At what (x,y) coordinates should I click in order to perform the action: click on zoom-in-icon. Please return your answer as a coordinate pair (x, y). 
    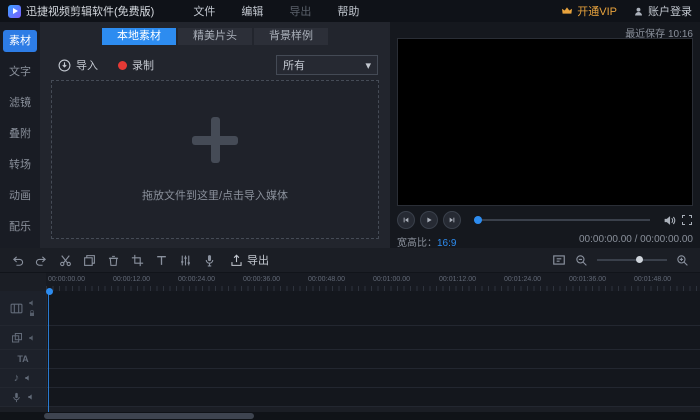
    Looking at the image, I should click on (682, 260).